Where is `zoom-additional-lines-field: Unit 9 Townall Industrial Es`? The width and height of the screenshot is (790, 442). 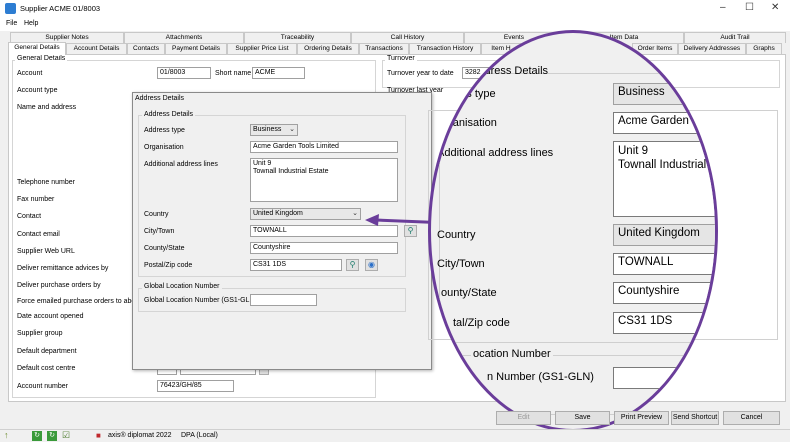
zoom-additional-lines-field: Unit 9 Townall Industrial Es is located at coordinates (664, 179).